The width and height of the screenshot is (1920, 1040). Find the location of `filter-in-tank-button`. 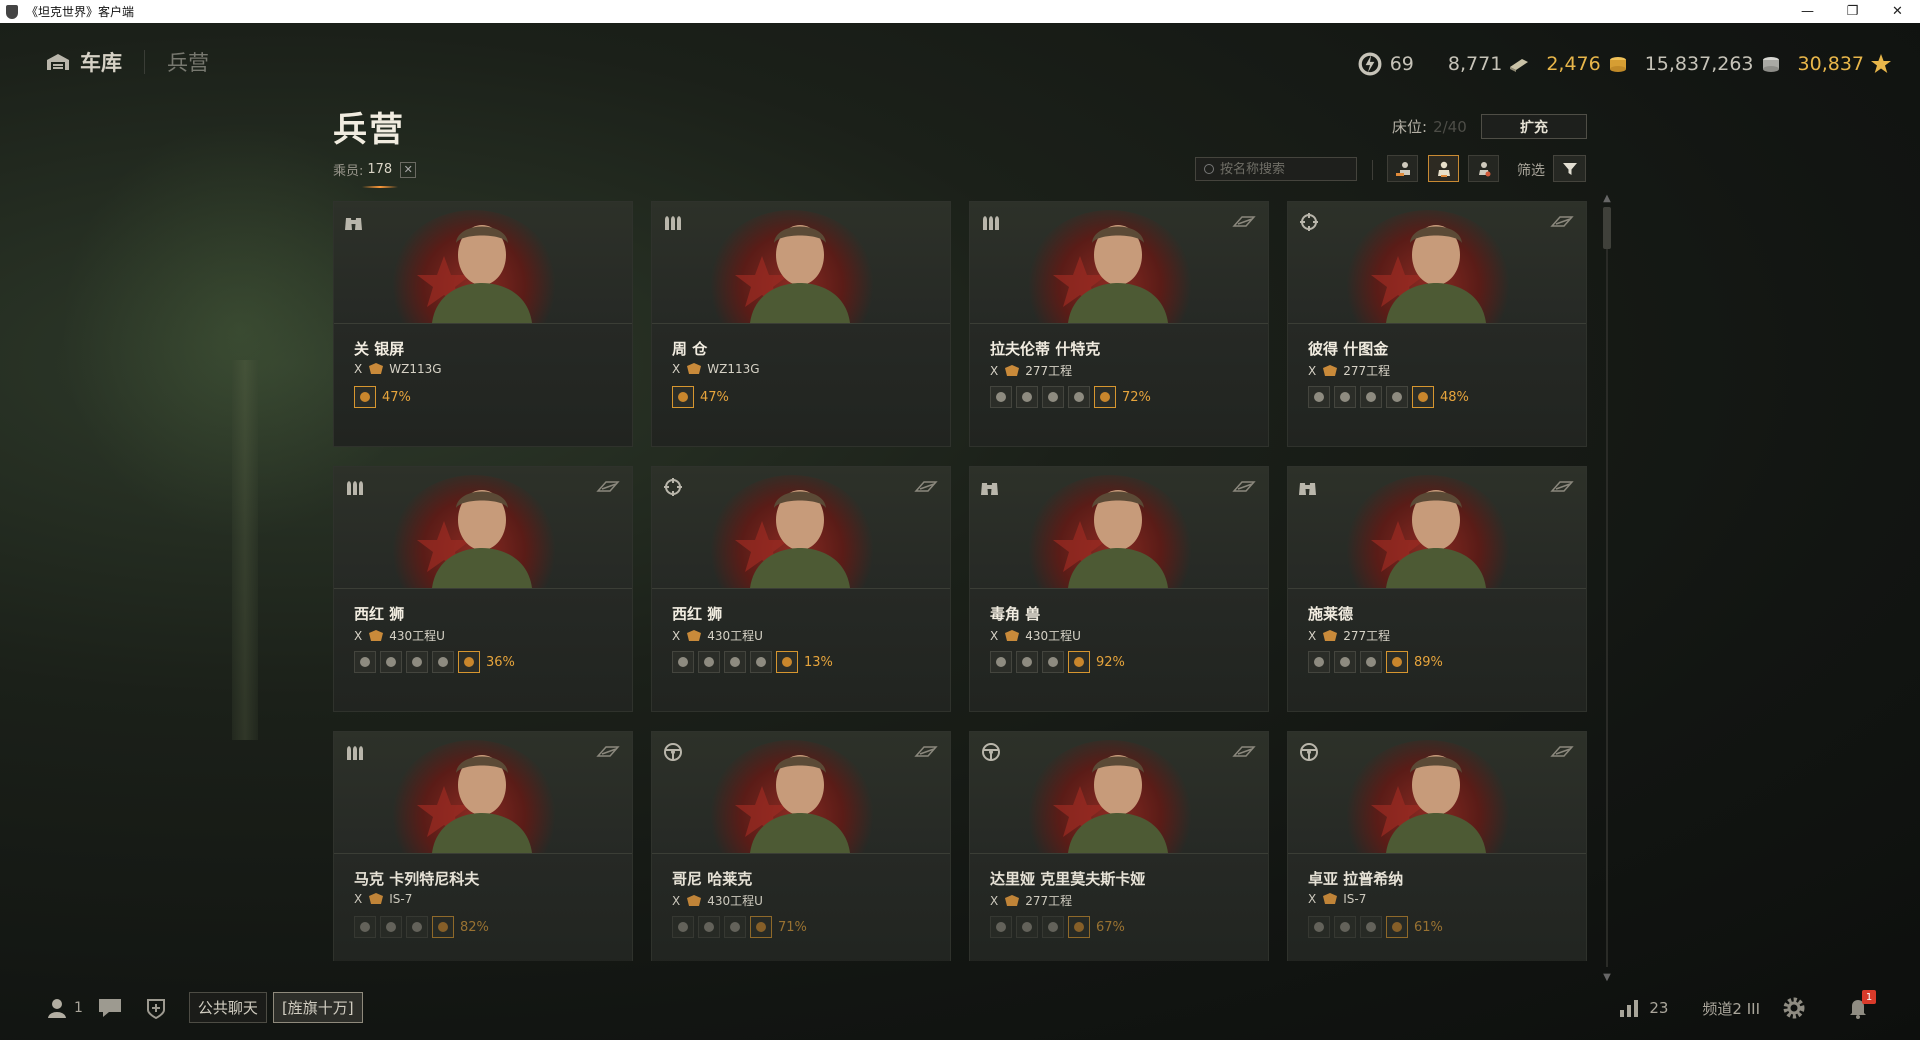

filter-in-tank-button is located at coordinates (1402, 168).